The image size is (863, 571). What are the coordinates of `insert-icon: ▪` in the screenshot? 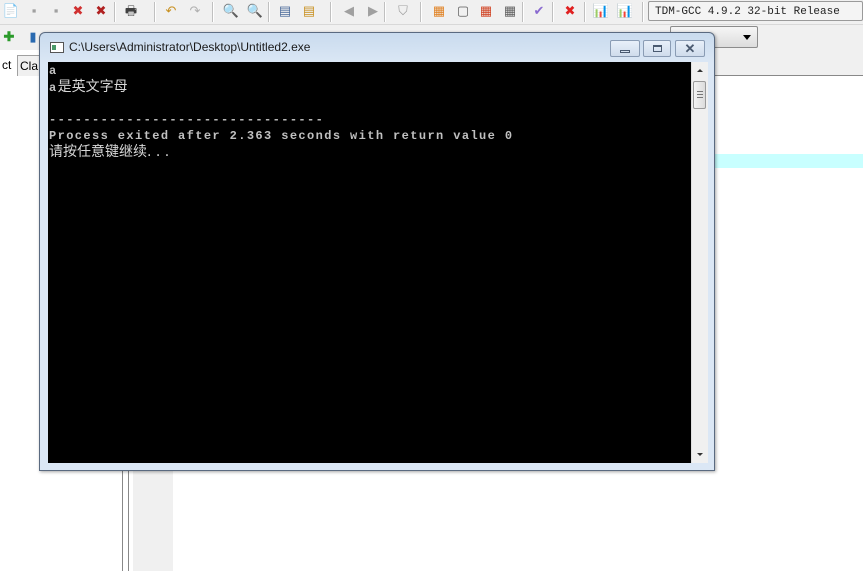 It's located at (34, 11).